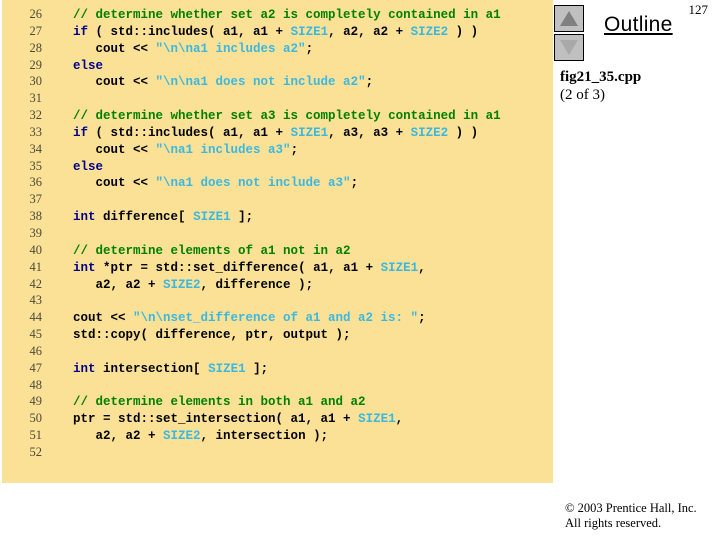  What do you see at coordinates (369, 132) in the screenshot?
I see `code-token-plain: , a3, a3 +` at bounding box center [369, 132].